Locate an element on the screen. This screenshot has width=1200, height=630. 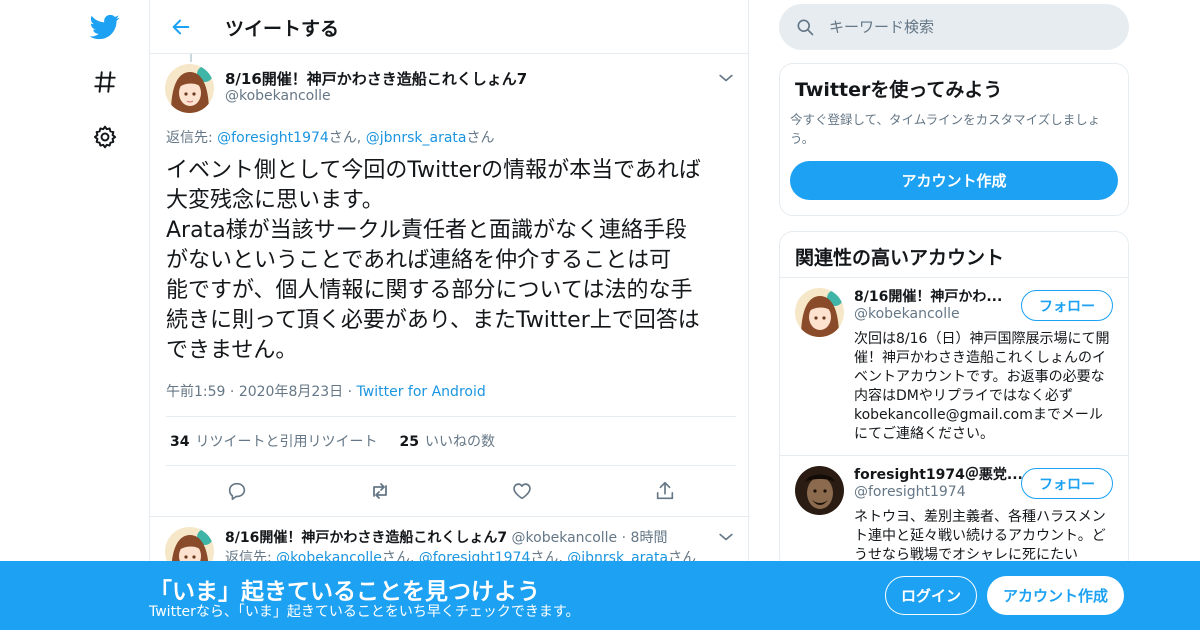
tweet-source: Twitter for Android is located at coordinates (421, 392).